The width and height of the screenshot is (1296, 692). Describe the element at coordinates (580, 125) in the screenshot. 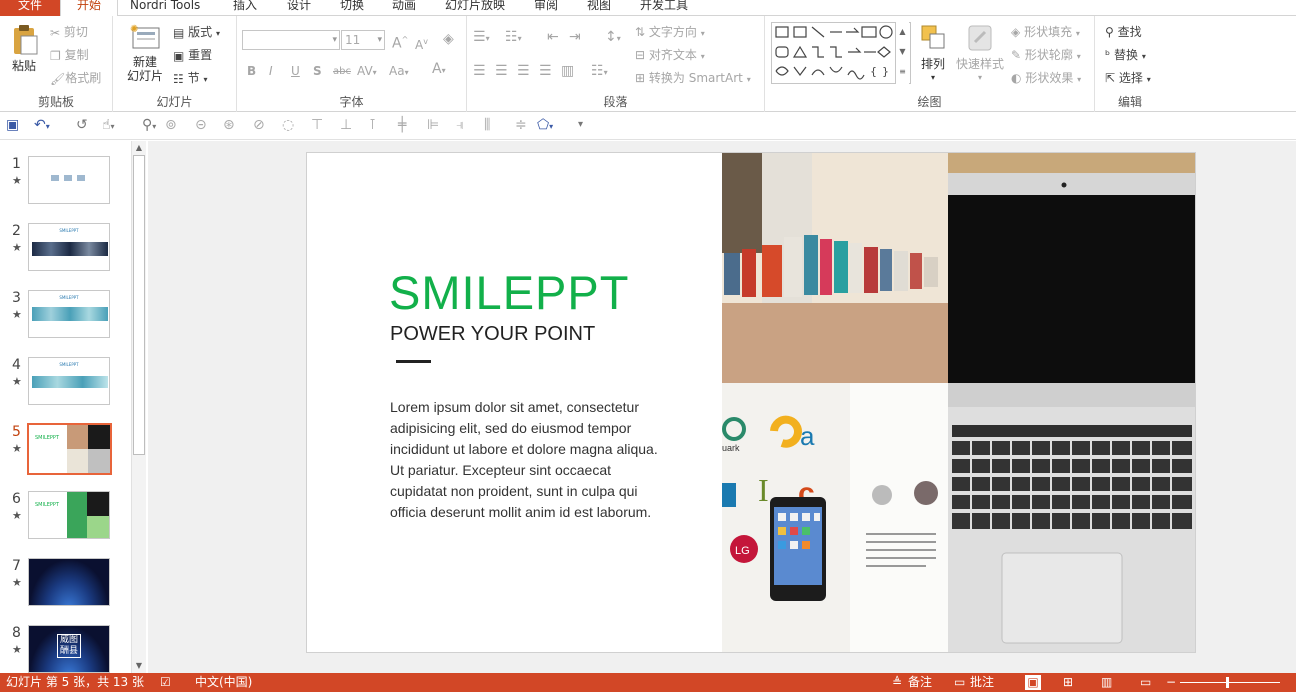

I see `customize-qat-icon: ▾` at that location.